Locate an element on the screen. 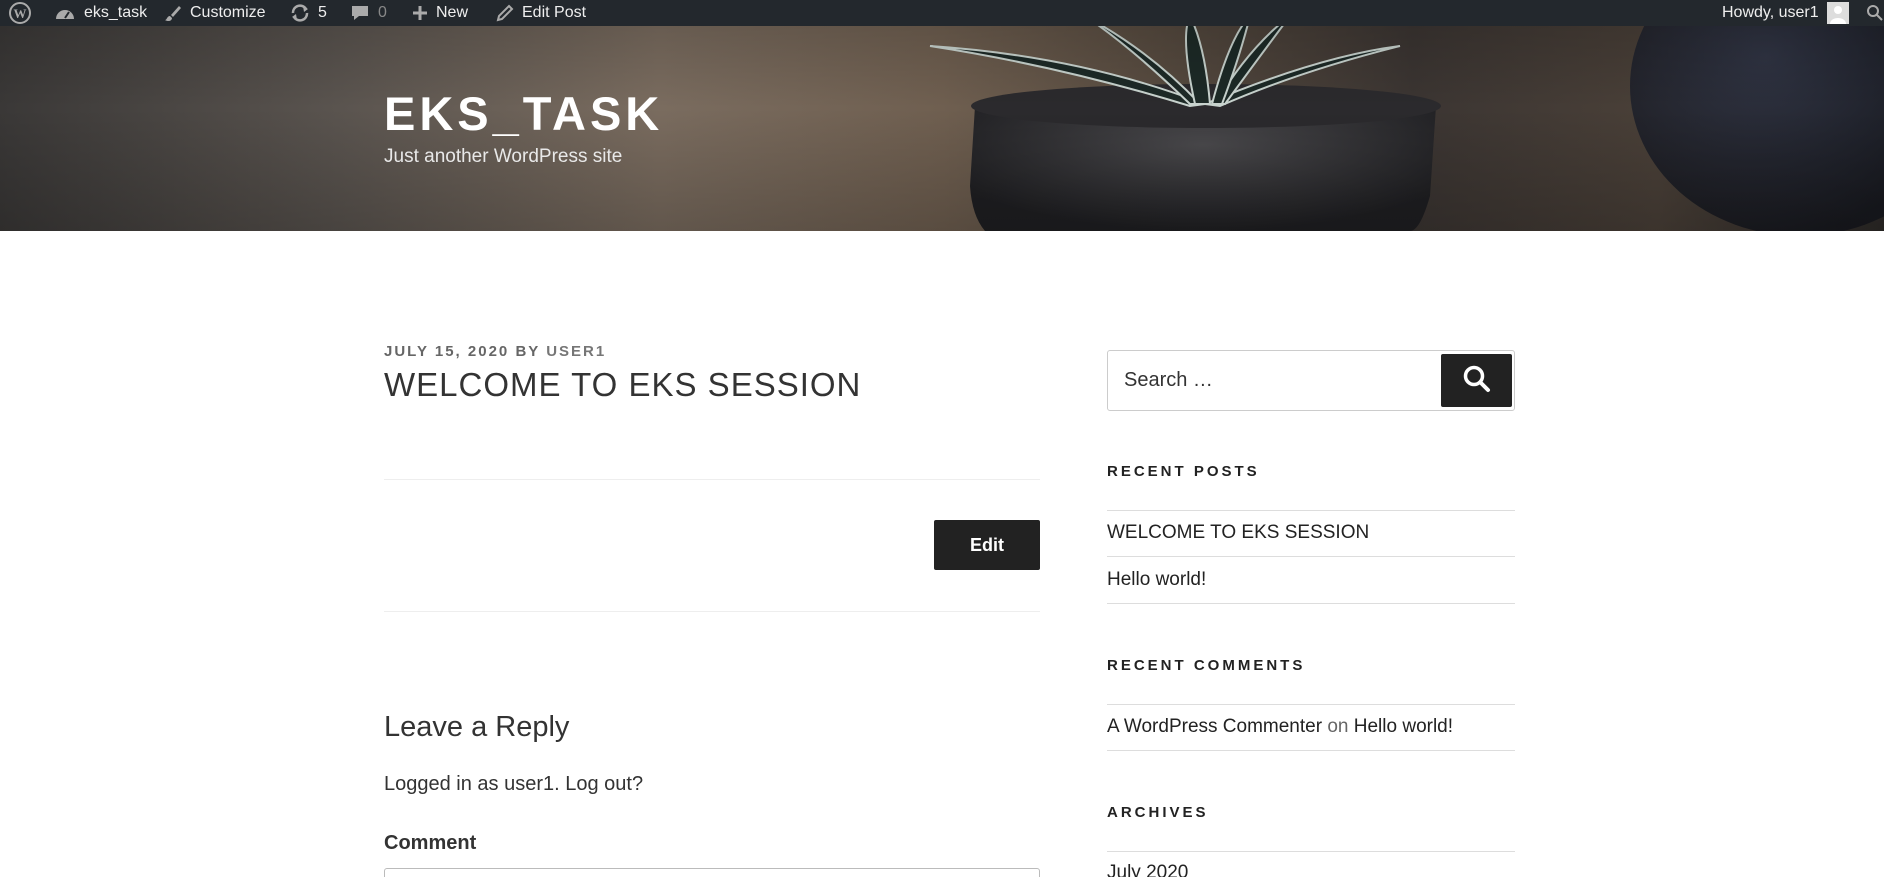 This screenshot has height=877, width=1884. reply-title: Leave a Reply is located at coordinates (477, 727).